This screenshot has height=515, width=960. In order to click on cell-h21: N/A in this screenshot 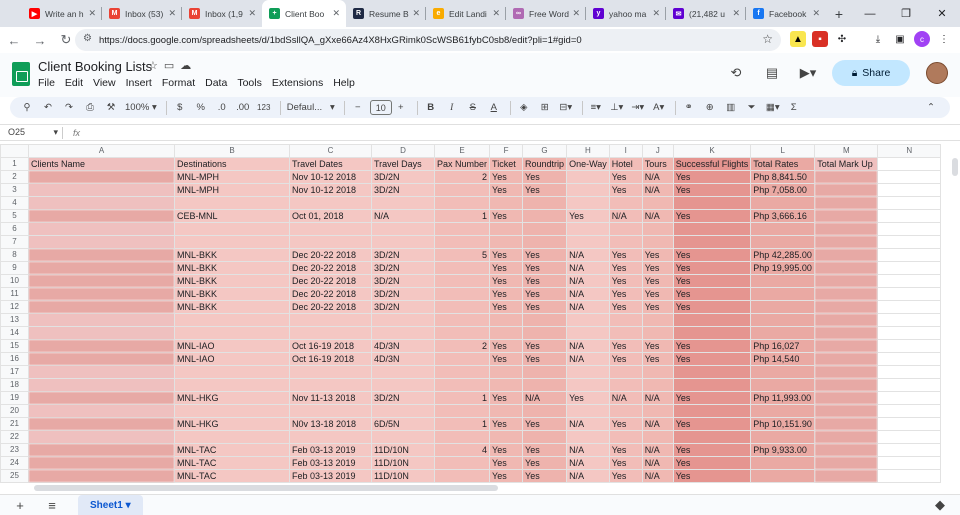, I will do `click(588, 424)`.